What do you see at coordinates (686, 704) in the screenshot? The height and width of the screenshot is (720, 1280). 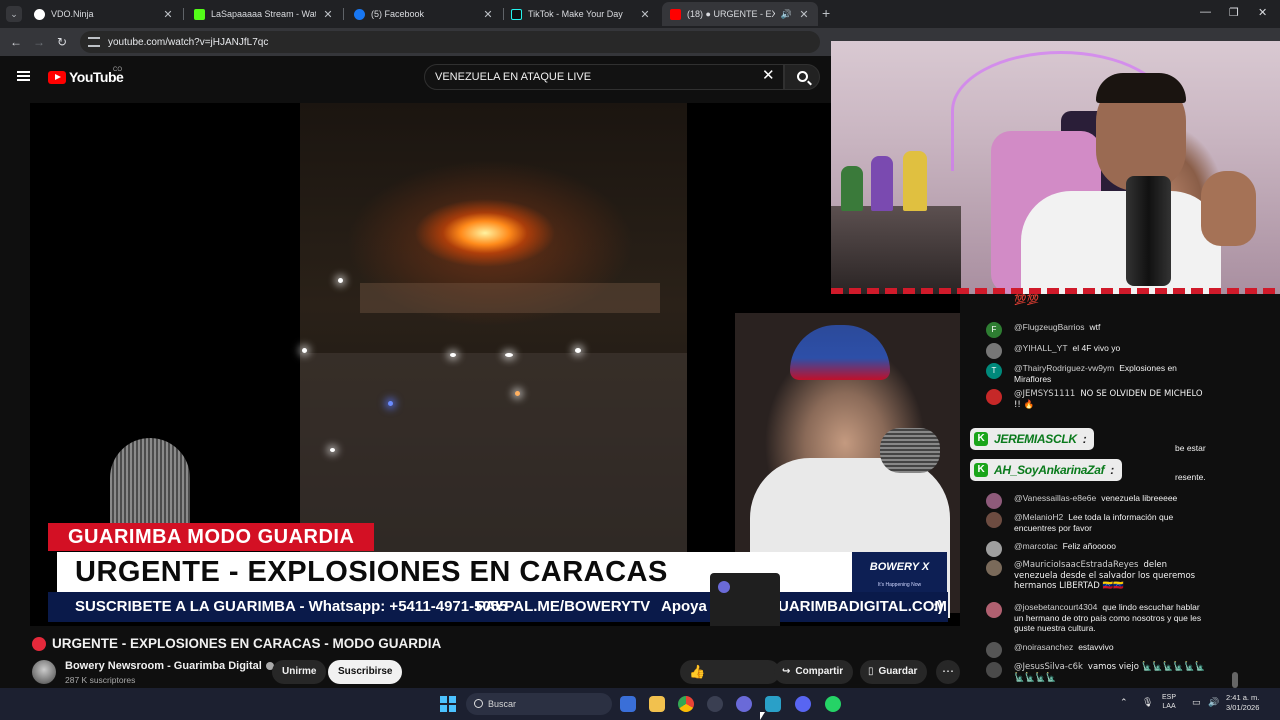 I see `chrome-icon` at bounding box center [686, 704].